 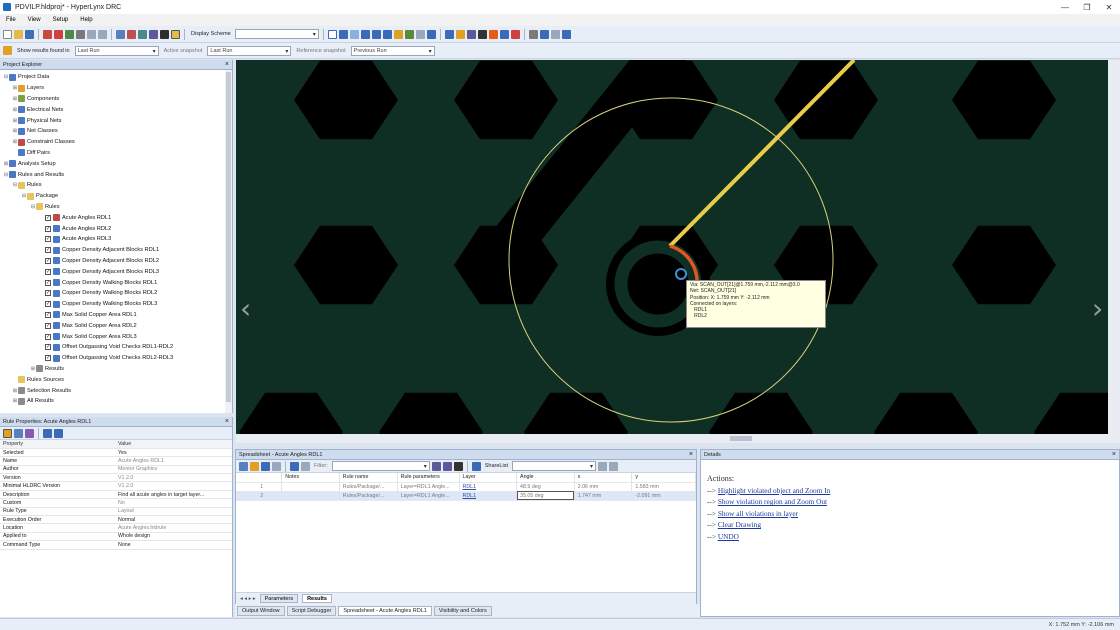 I want to click on column-header, so click(x=259, y=478).